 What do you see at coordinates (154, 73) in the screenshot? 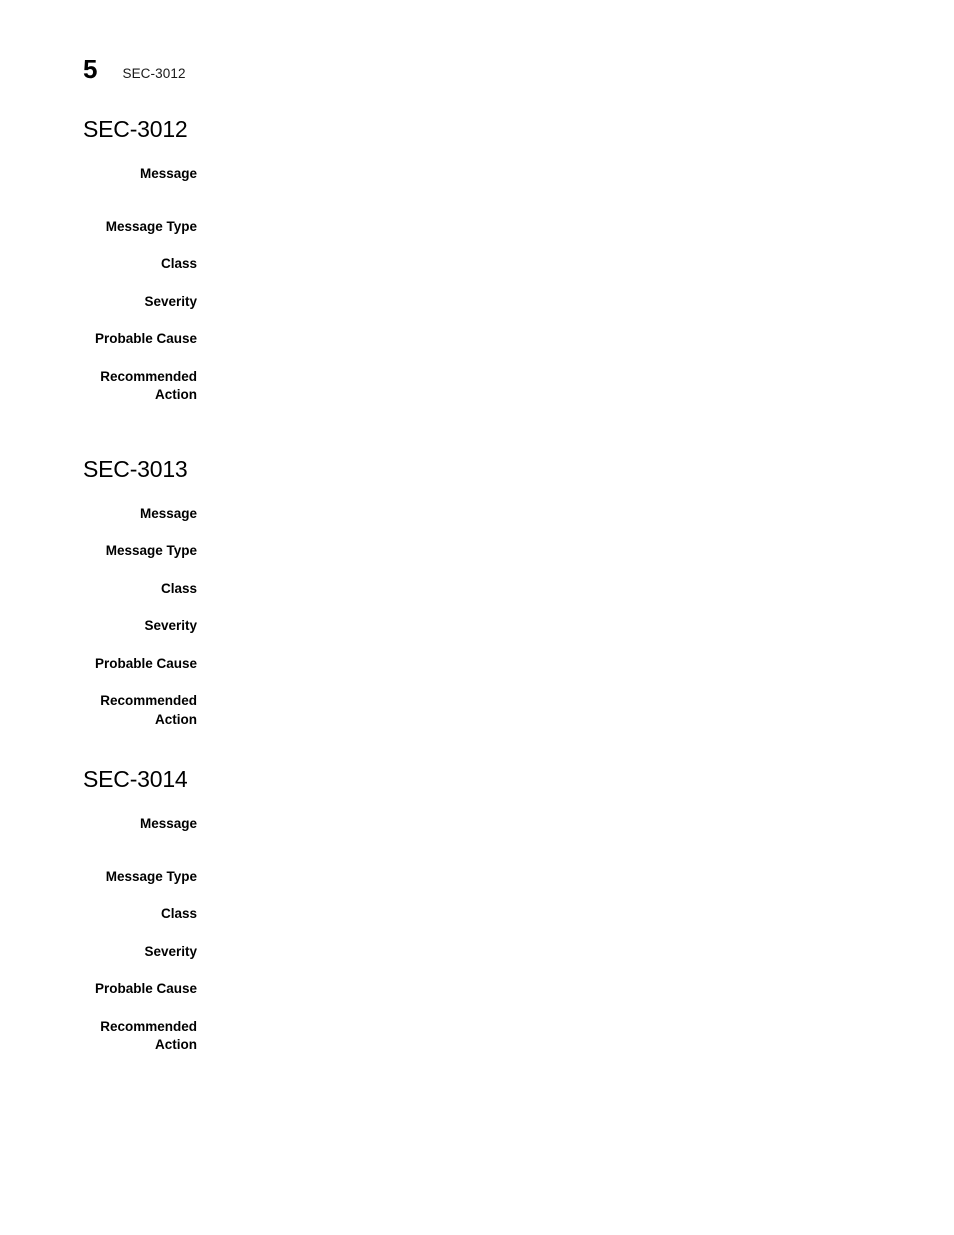
I see `running-header-title: SEC-3012` at bounding box center [154, 73].